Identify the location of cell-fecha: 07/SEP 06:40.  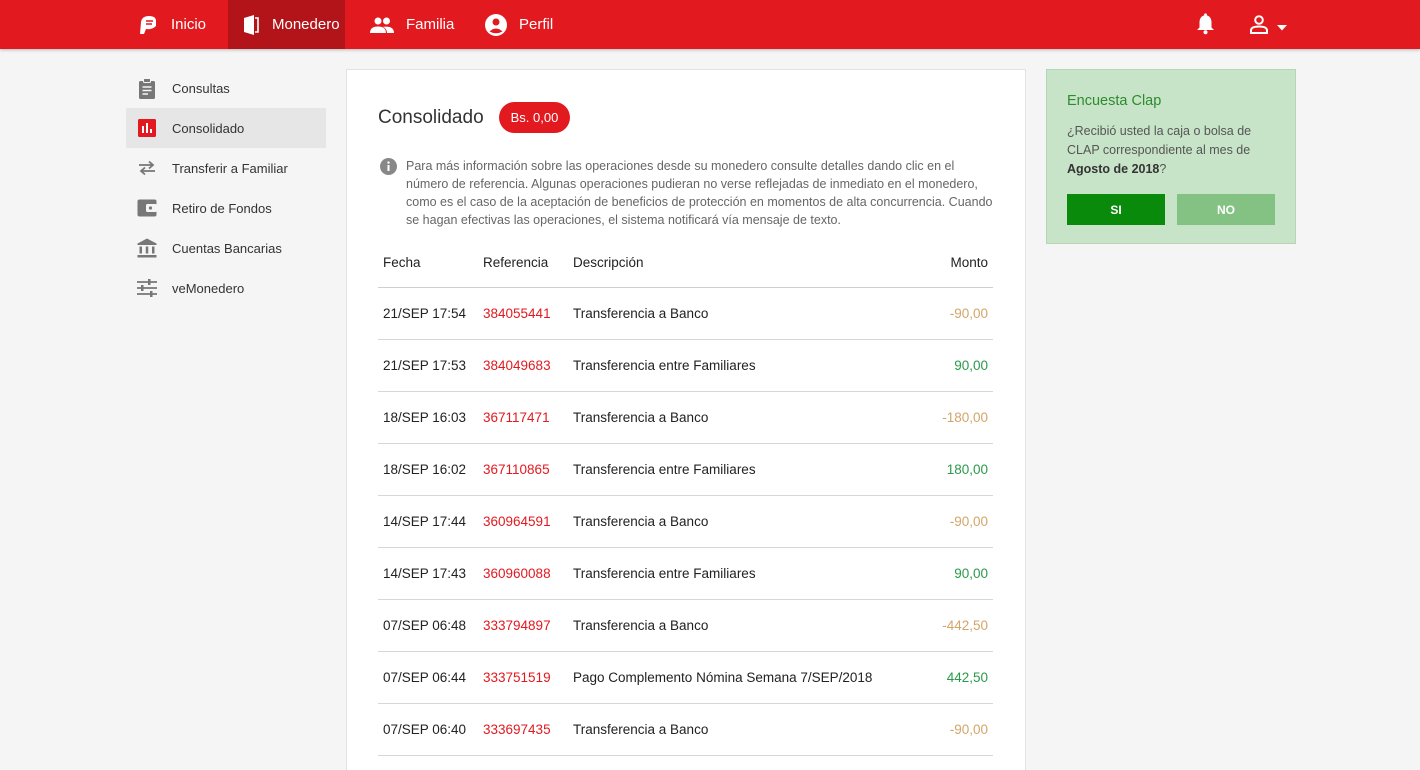
(425, 729).